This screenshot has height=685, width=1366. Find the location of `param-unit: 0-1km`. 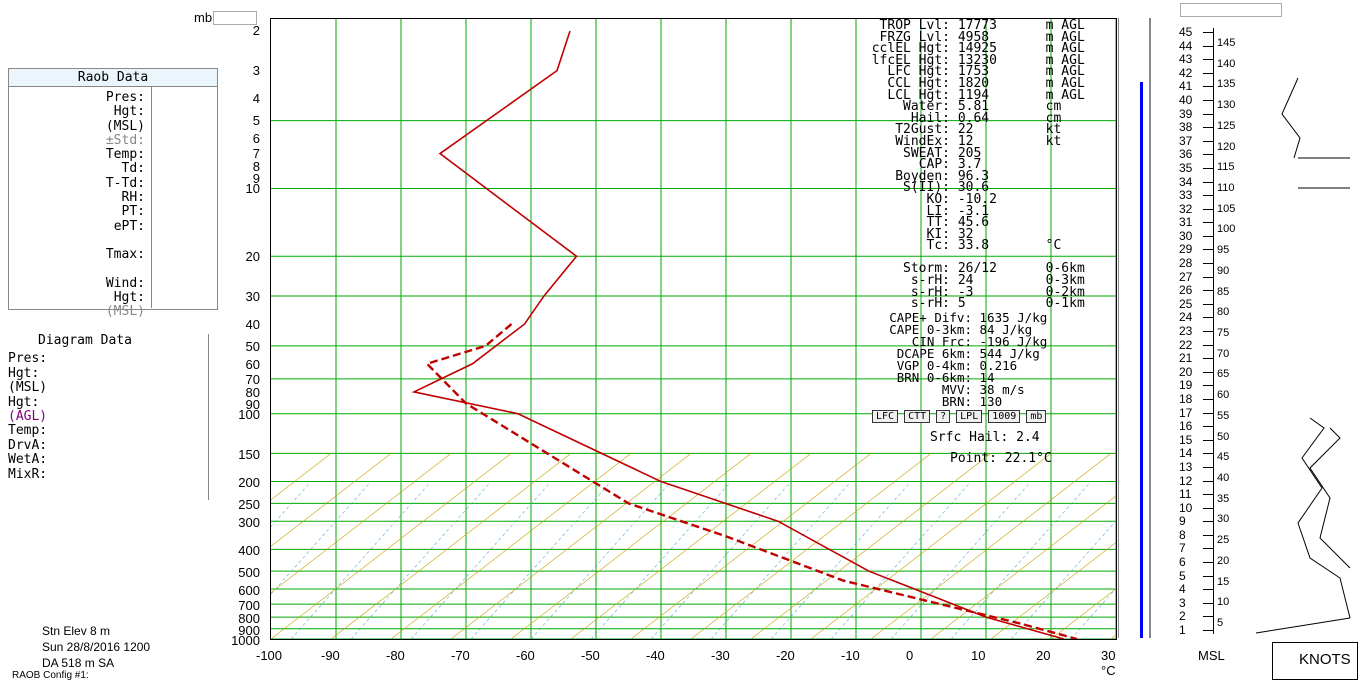

param-unit: 0-1km is located at coordinates (1065, 304).